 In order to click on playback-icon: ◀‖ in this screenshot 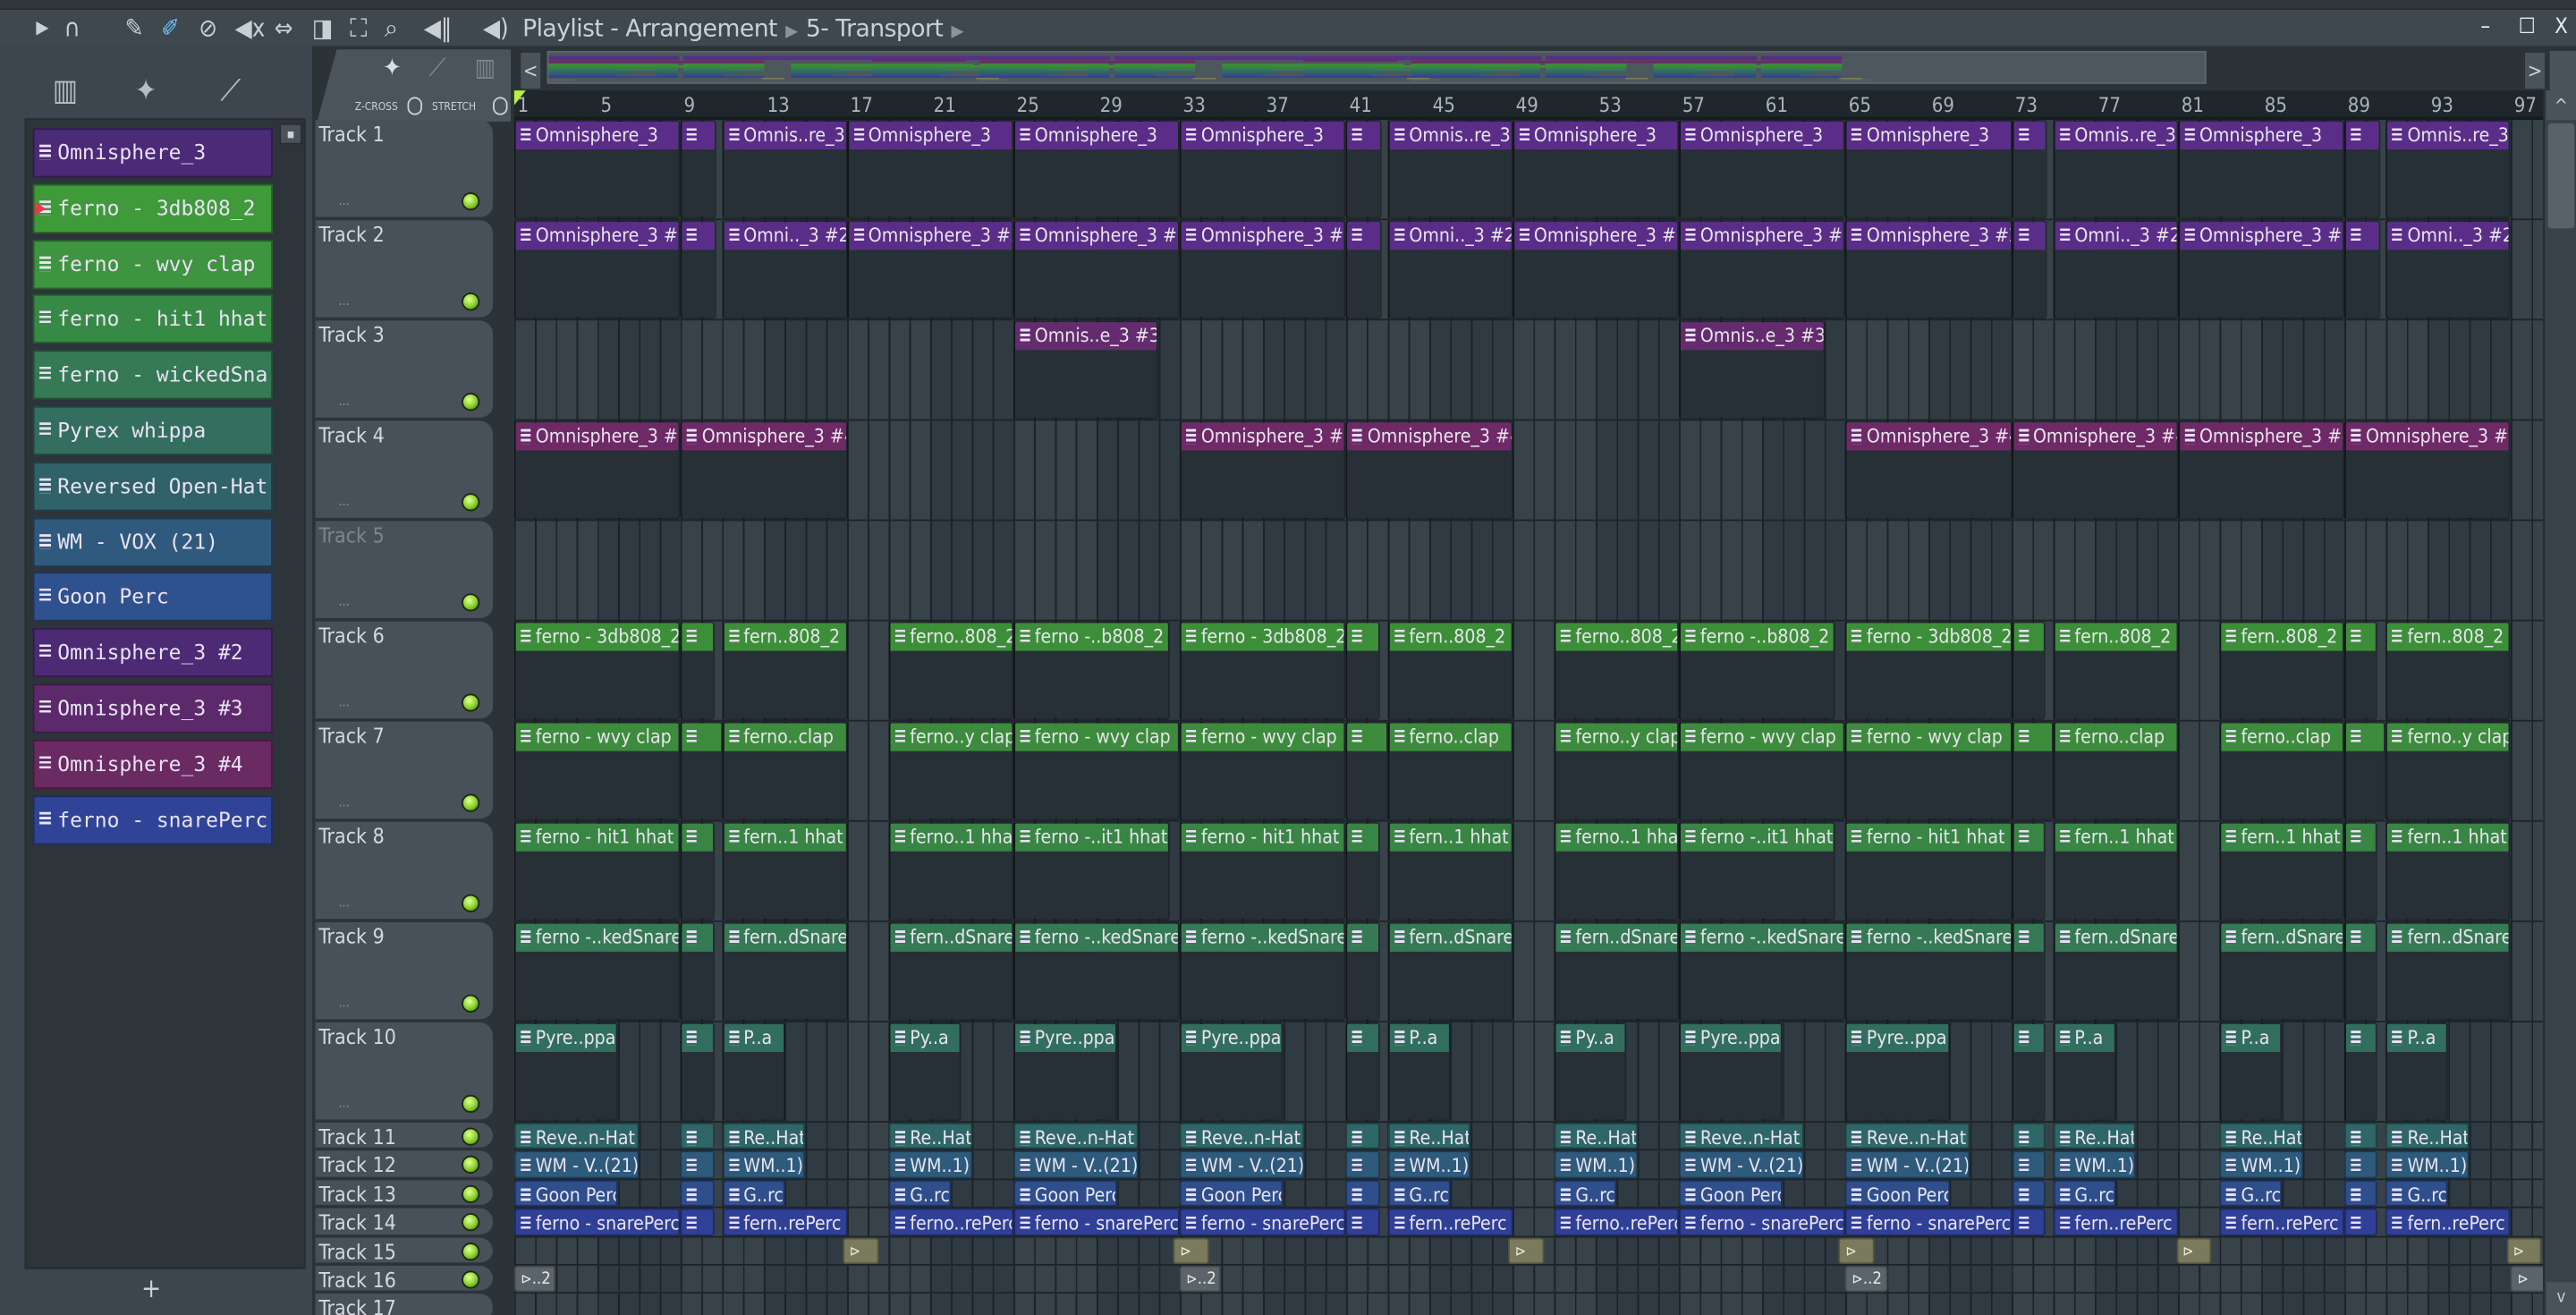, I will do `click(438, 28)`.